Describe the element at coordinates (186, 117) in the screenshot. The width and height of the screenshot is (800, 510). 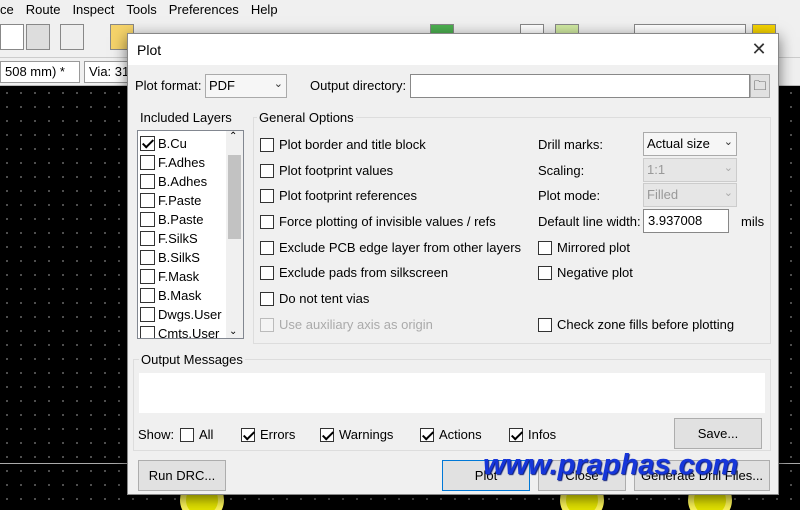
I see `included-layers-title: Included Layers` at that location.